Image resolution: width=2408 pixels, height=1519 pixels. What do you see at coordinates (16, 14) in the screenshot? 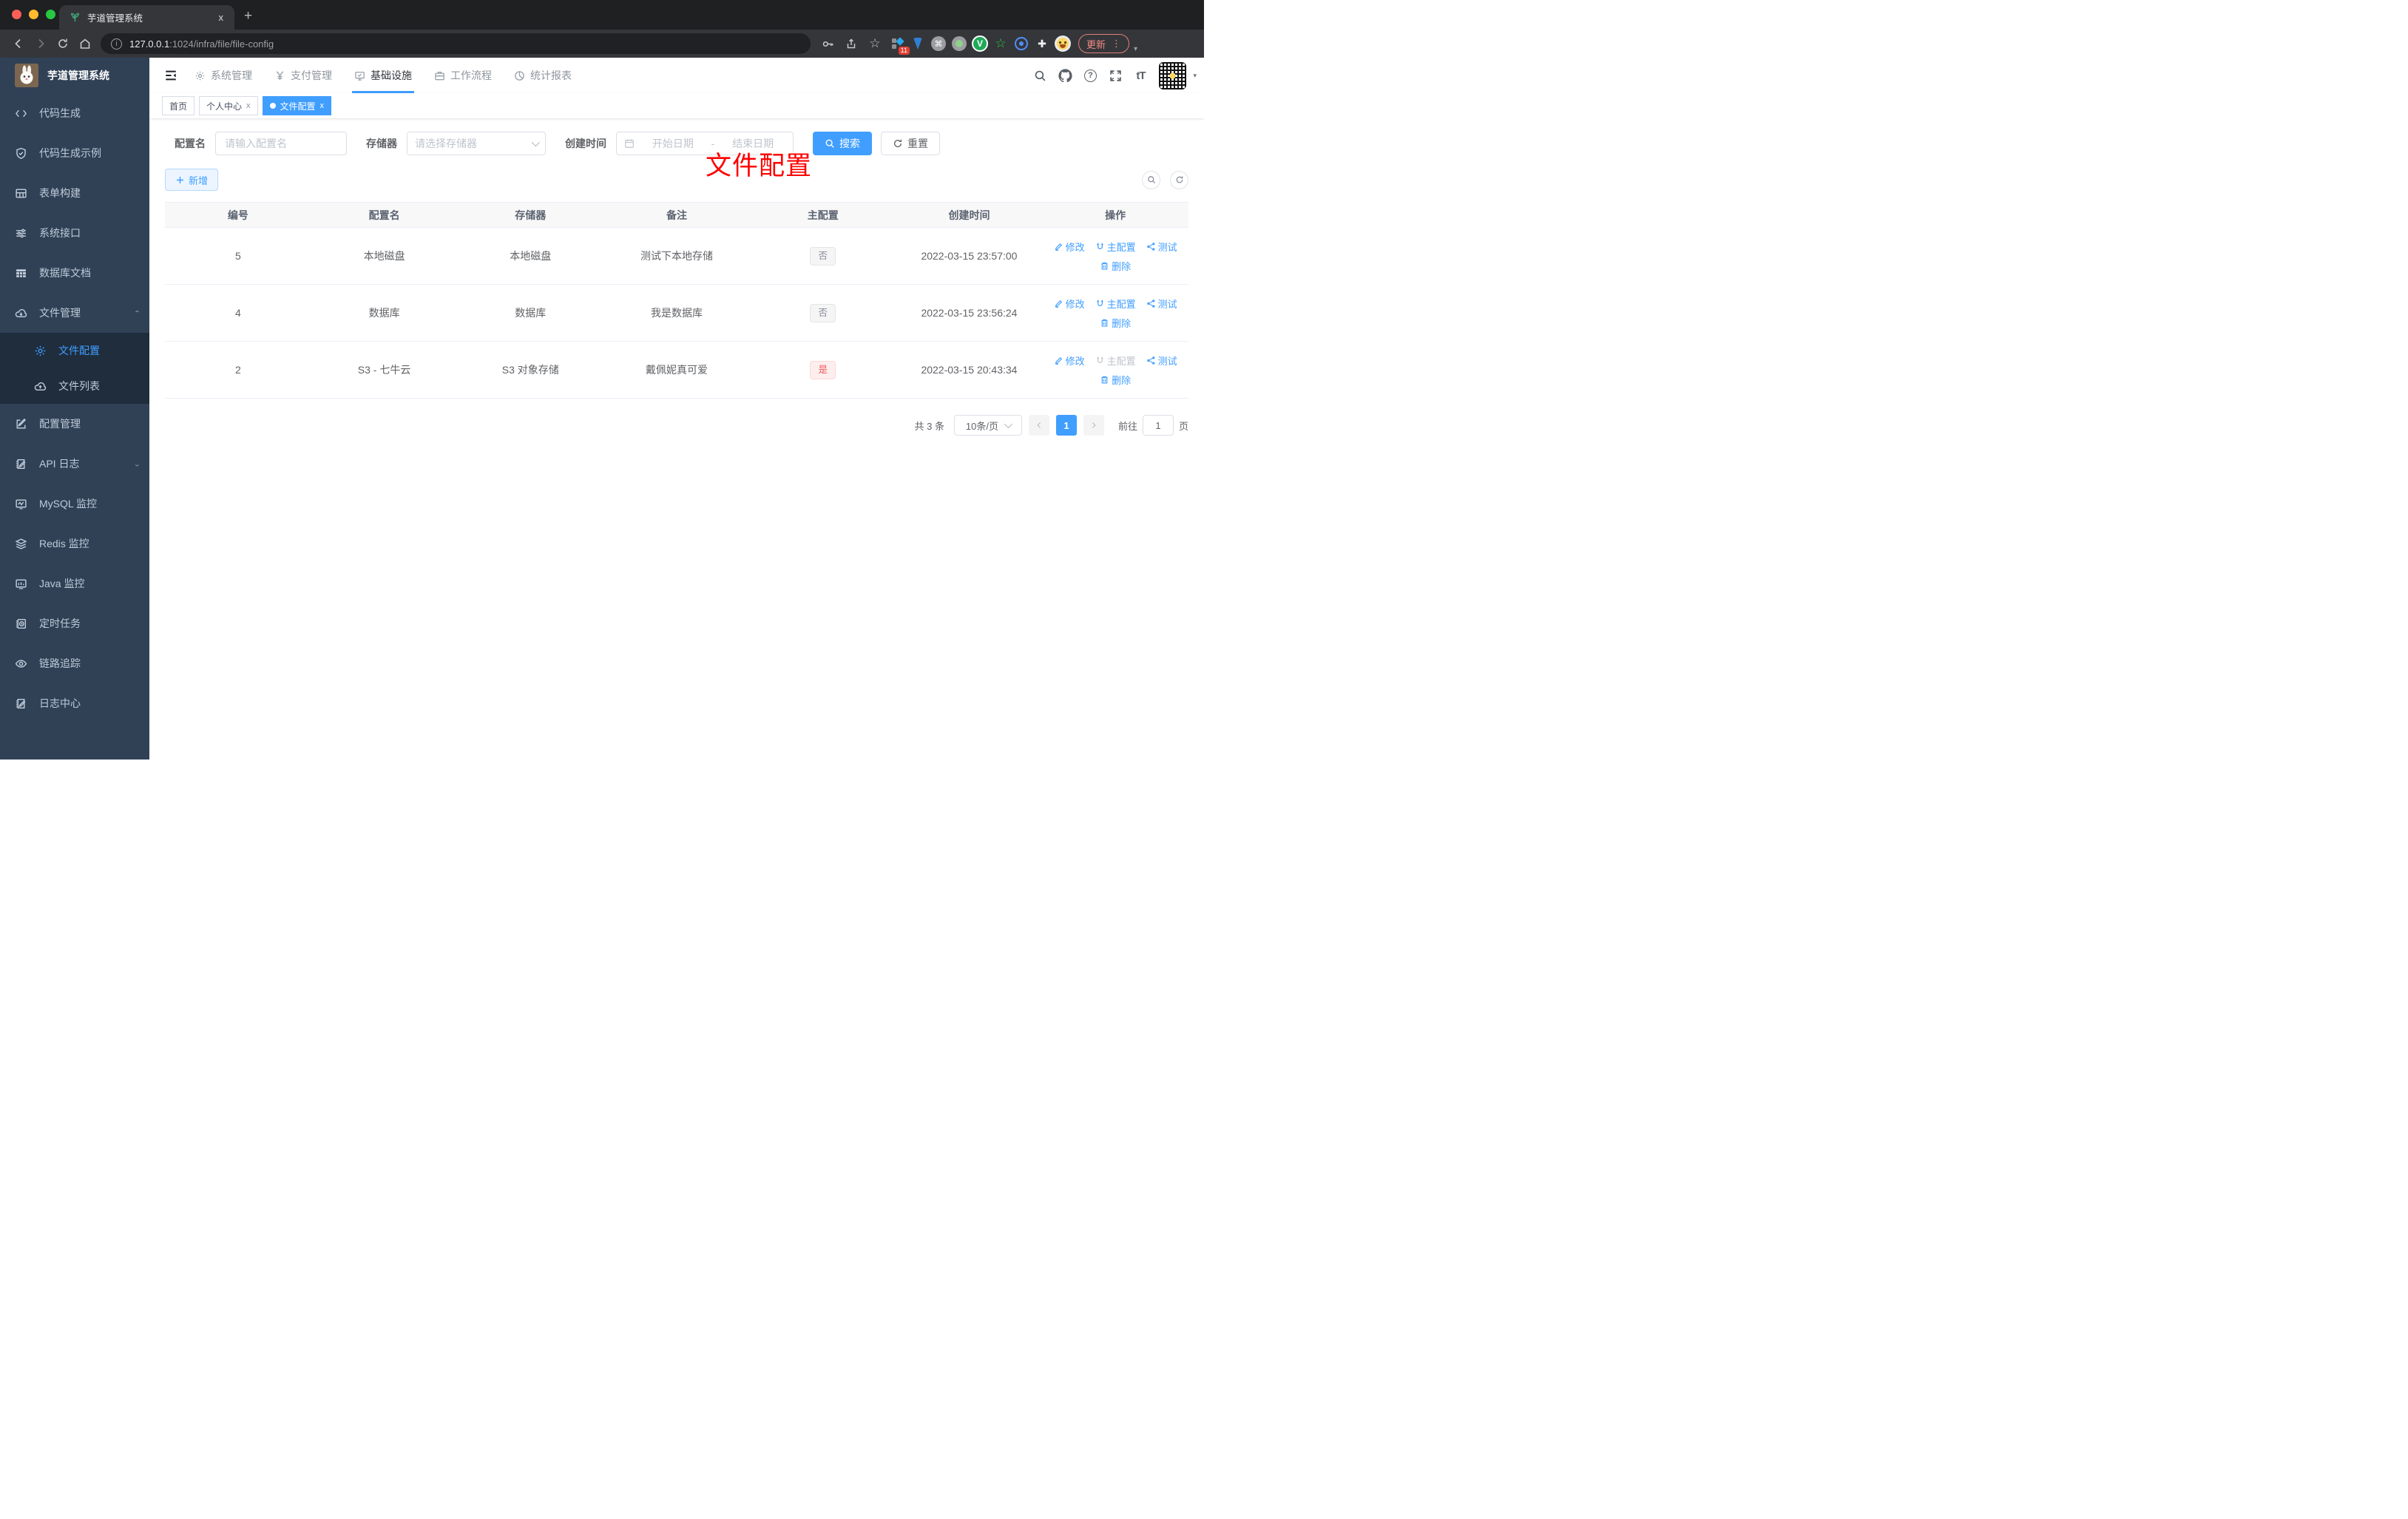
I see `close-window-button` at bounding box center [16, 14].